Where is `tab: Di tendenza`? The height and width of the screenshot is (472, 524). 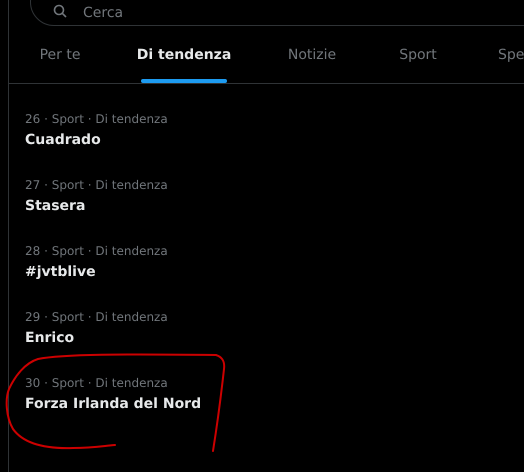
tab: Di tendenza is located at coordinates (184, 54).